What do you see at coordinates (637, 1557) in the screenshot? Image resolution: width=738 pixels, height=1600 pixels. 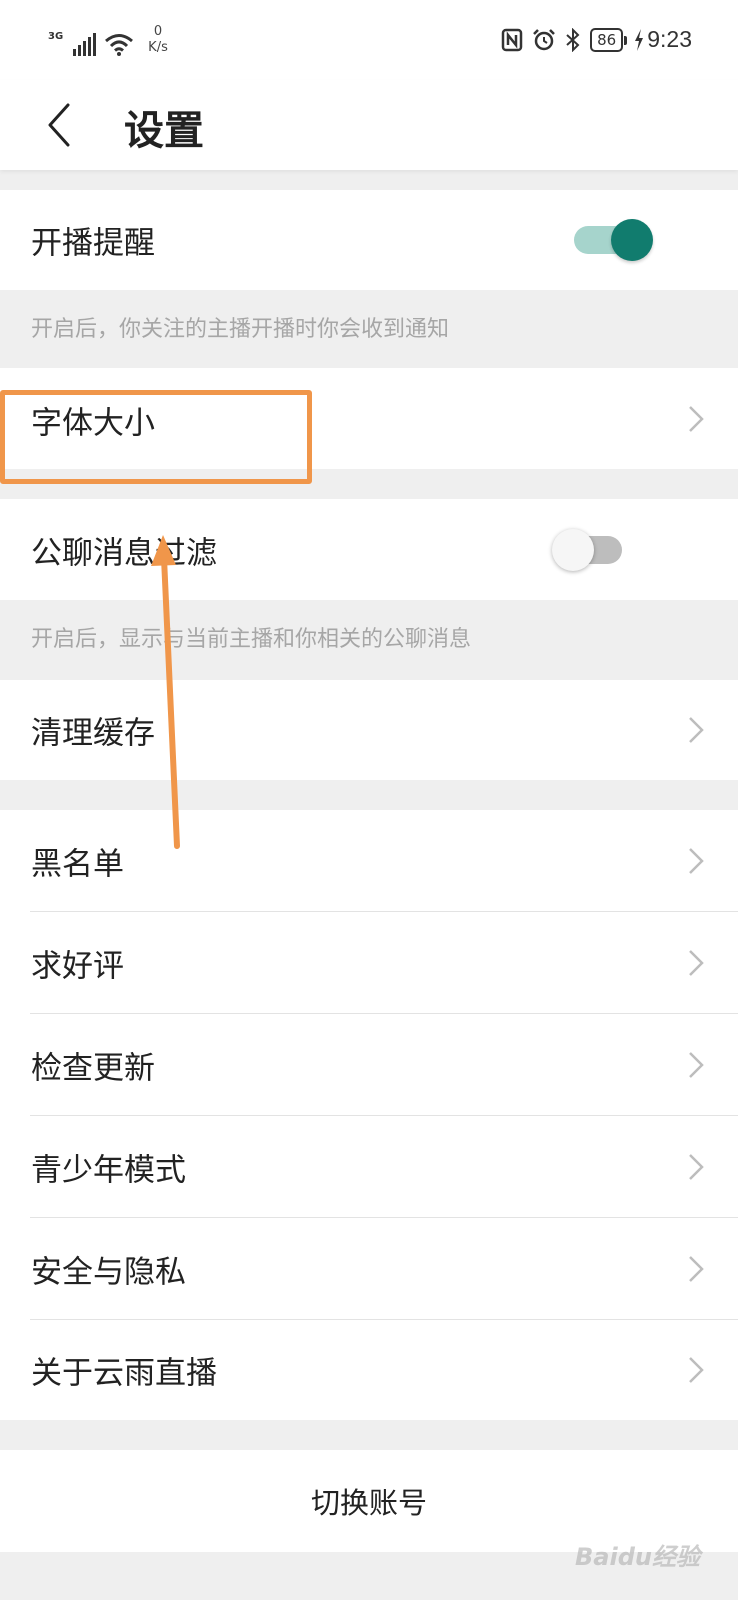 I see `baidu-watermark: Baidu经验` at bounding box center [637, 1557].